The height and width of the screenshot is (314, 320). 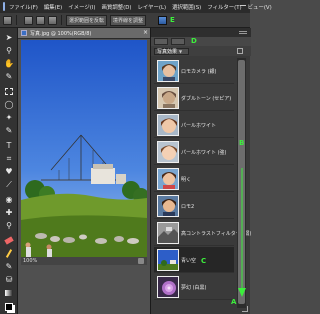 I want to click on menu-layer: レイヤー(L), so click(x=151, y=7).